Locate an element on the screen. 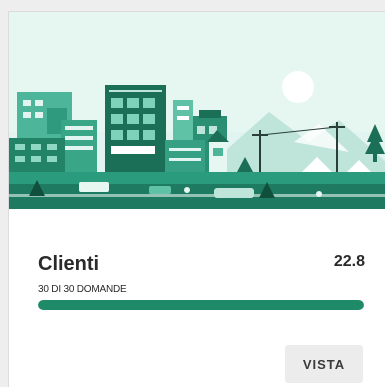 This screenshot has height=387, width=385. card-title: Clienti is located at coordinates (69, 264).